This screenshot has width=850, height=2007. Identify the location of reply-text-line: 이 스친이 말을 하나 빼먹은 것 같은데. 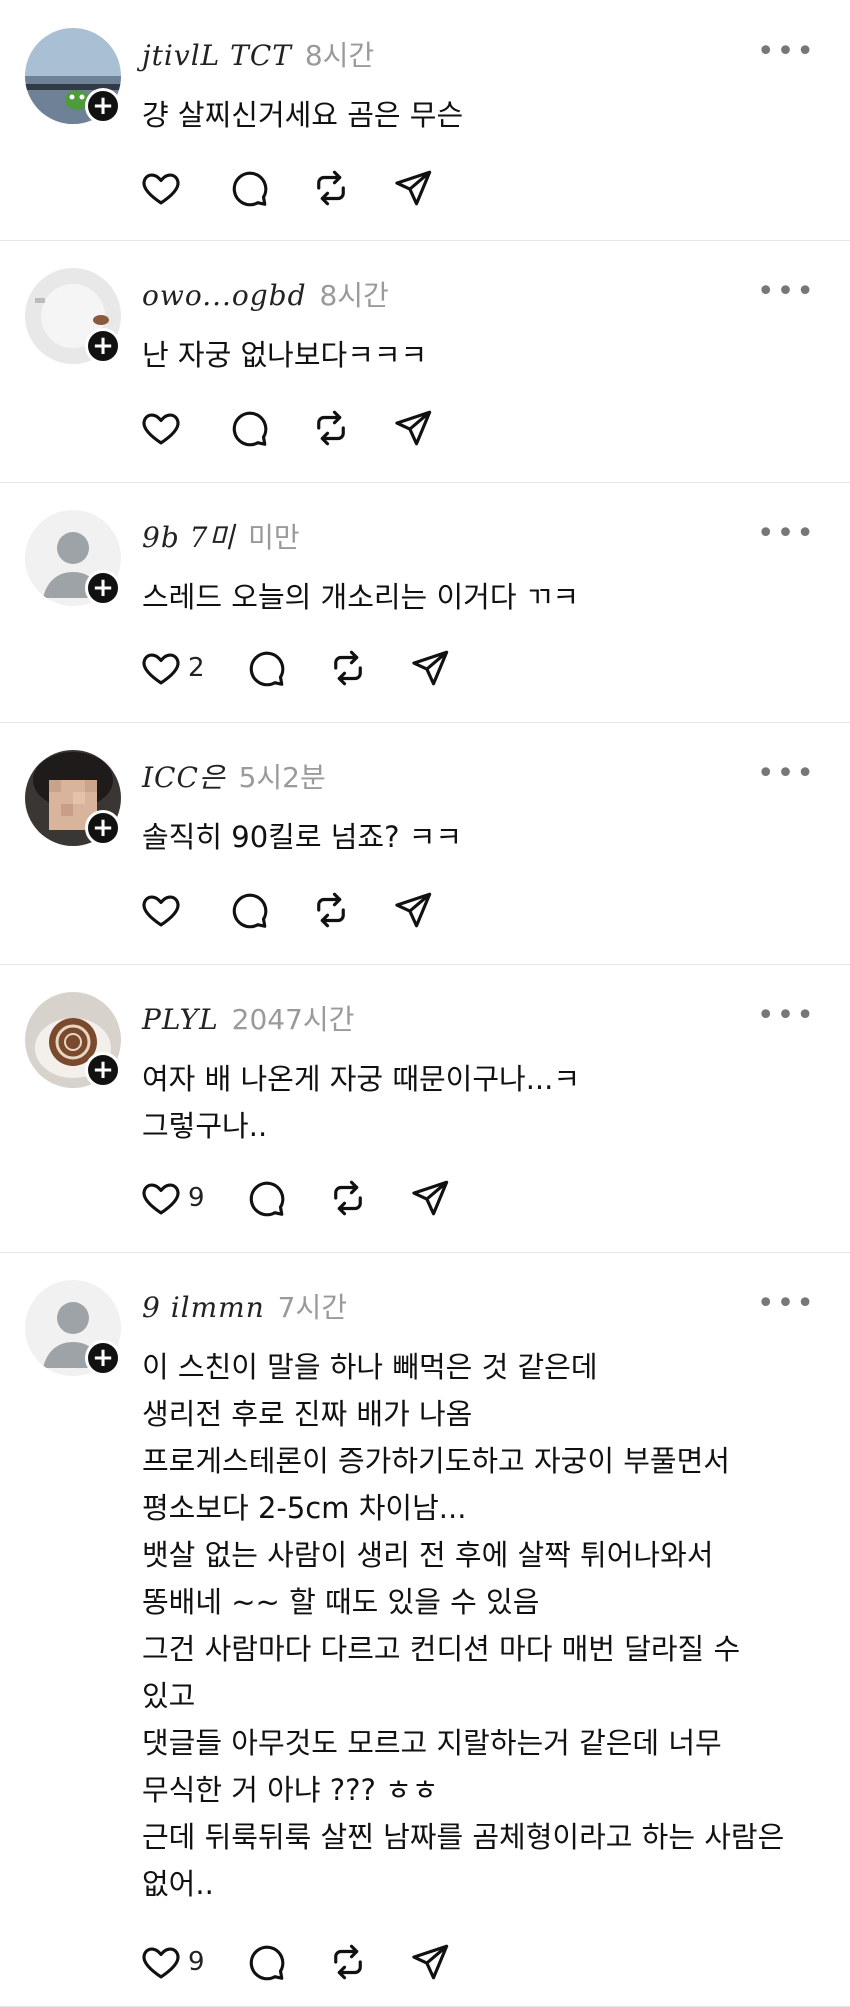
(370, 1367).